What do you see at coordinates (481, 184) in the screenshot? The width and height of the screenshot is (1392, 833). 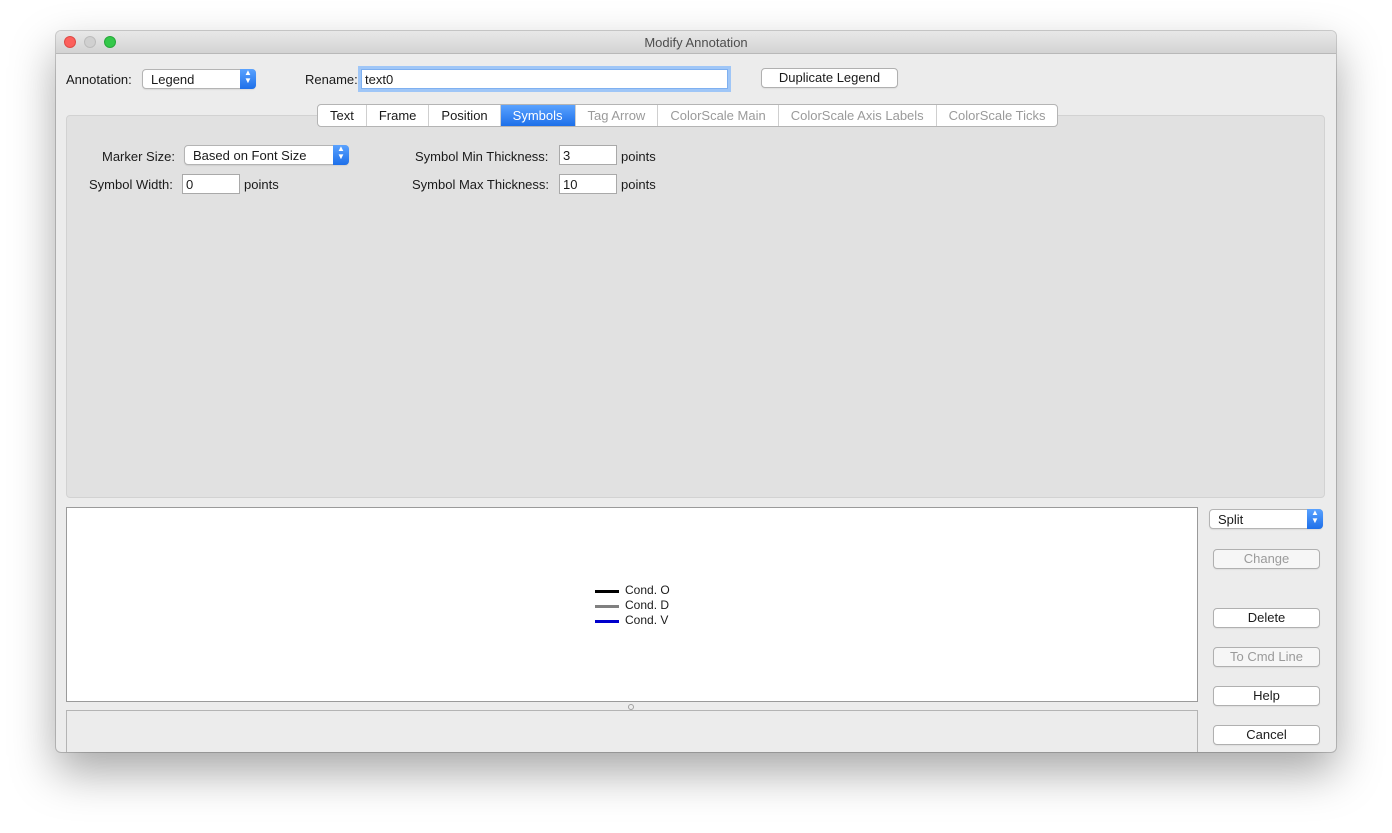 I see `max-thickness-label: Symbol Max Thickness:` at bounding box center [481, 184].